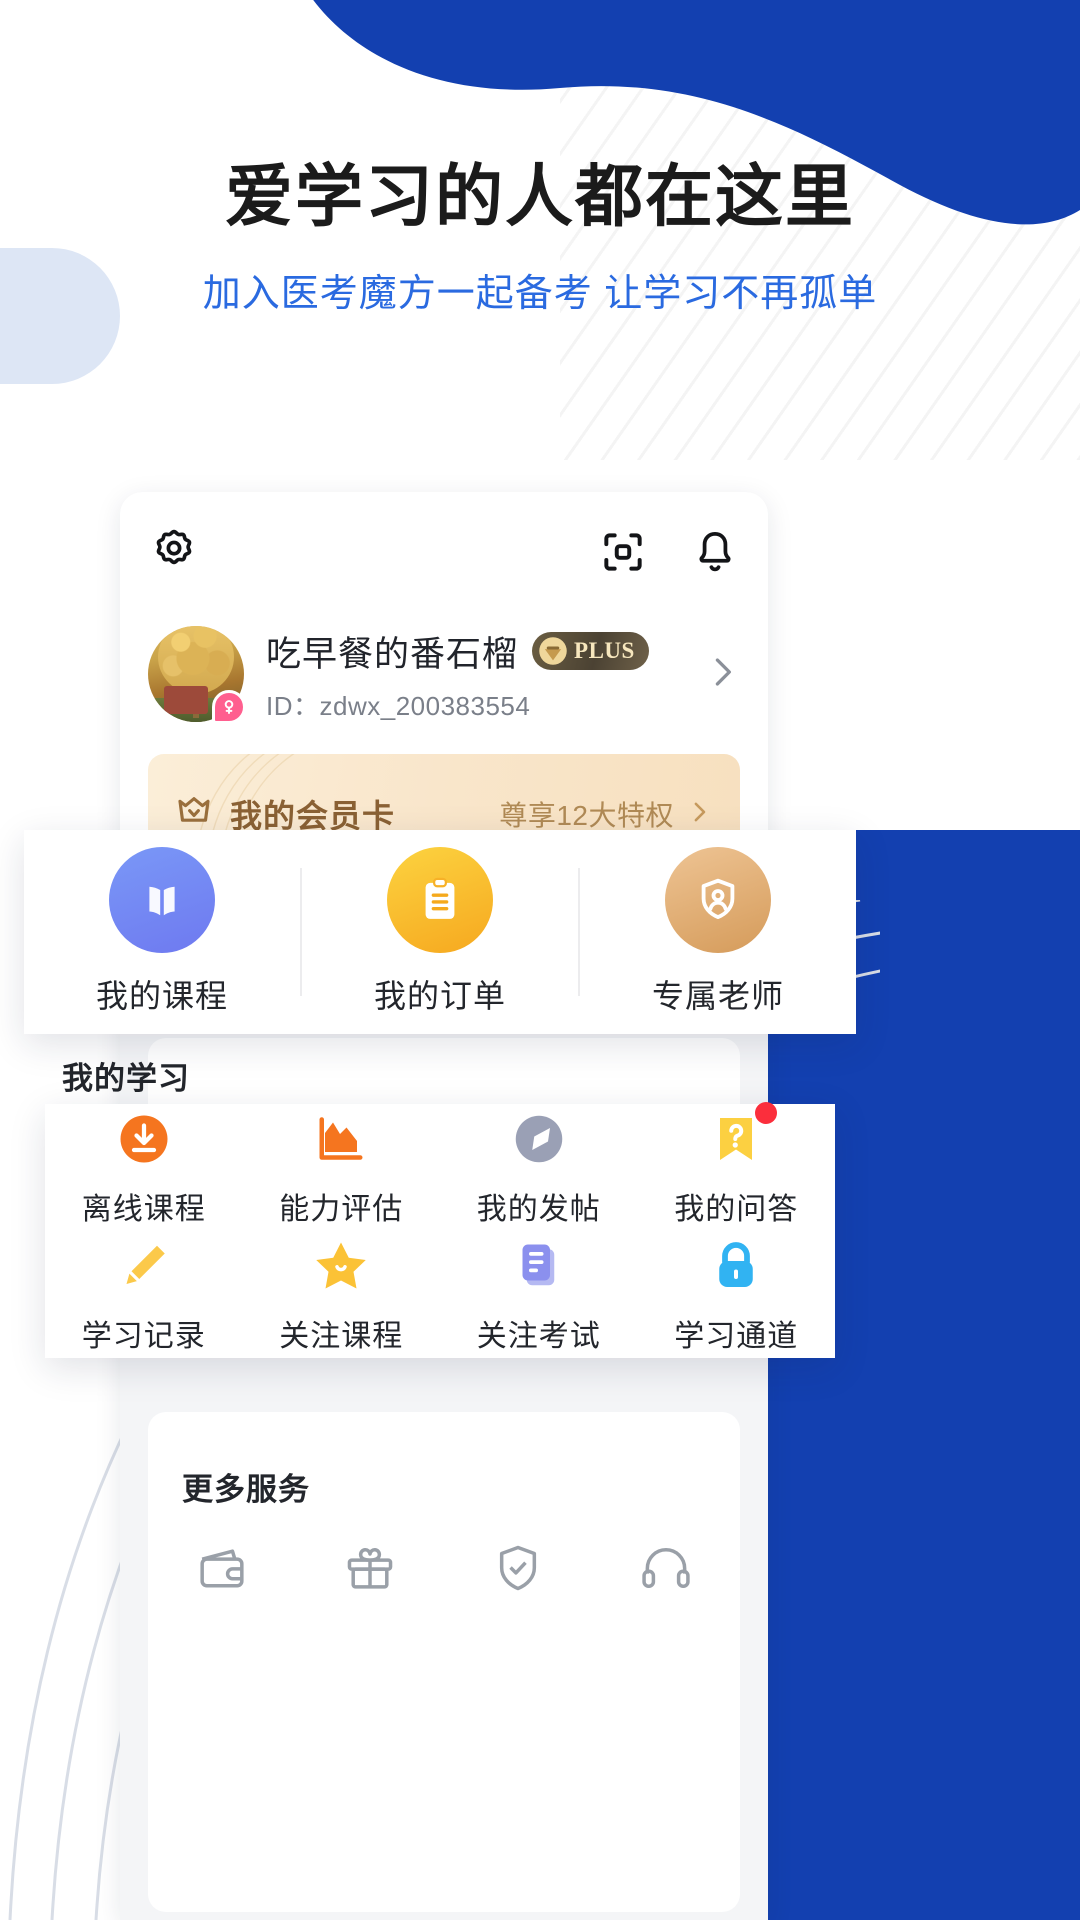  I want to click on chart-icon, so click(341, 1139).